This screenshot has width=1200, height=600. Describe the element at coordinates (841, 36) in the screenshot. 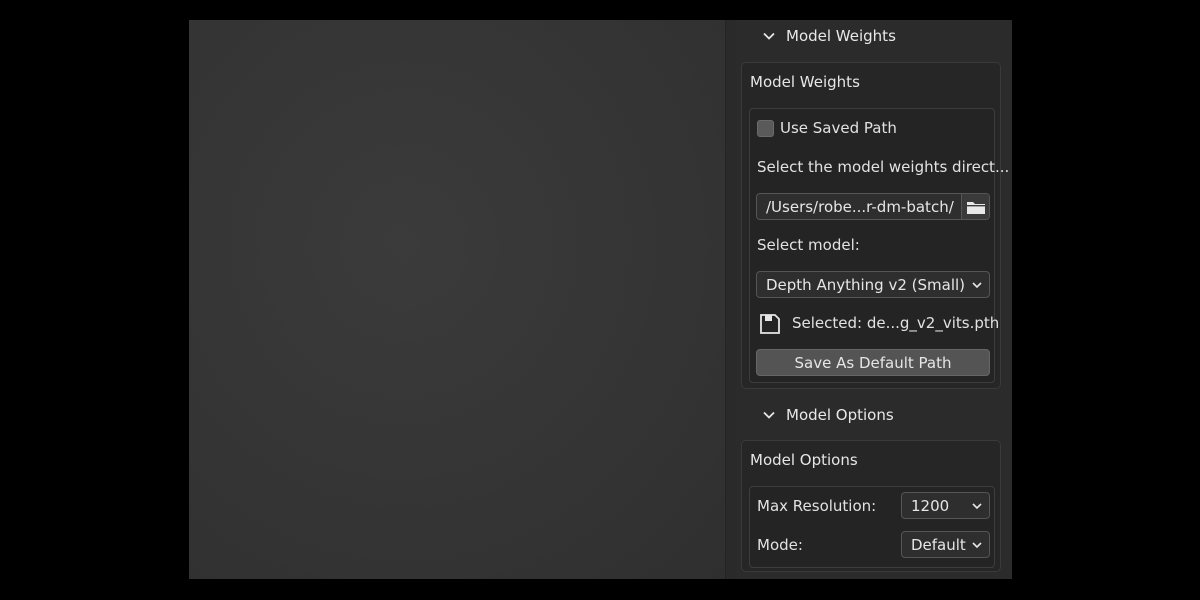

I see `section-header-label: Model Weights` at that location.